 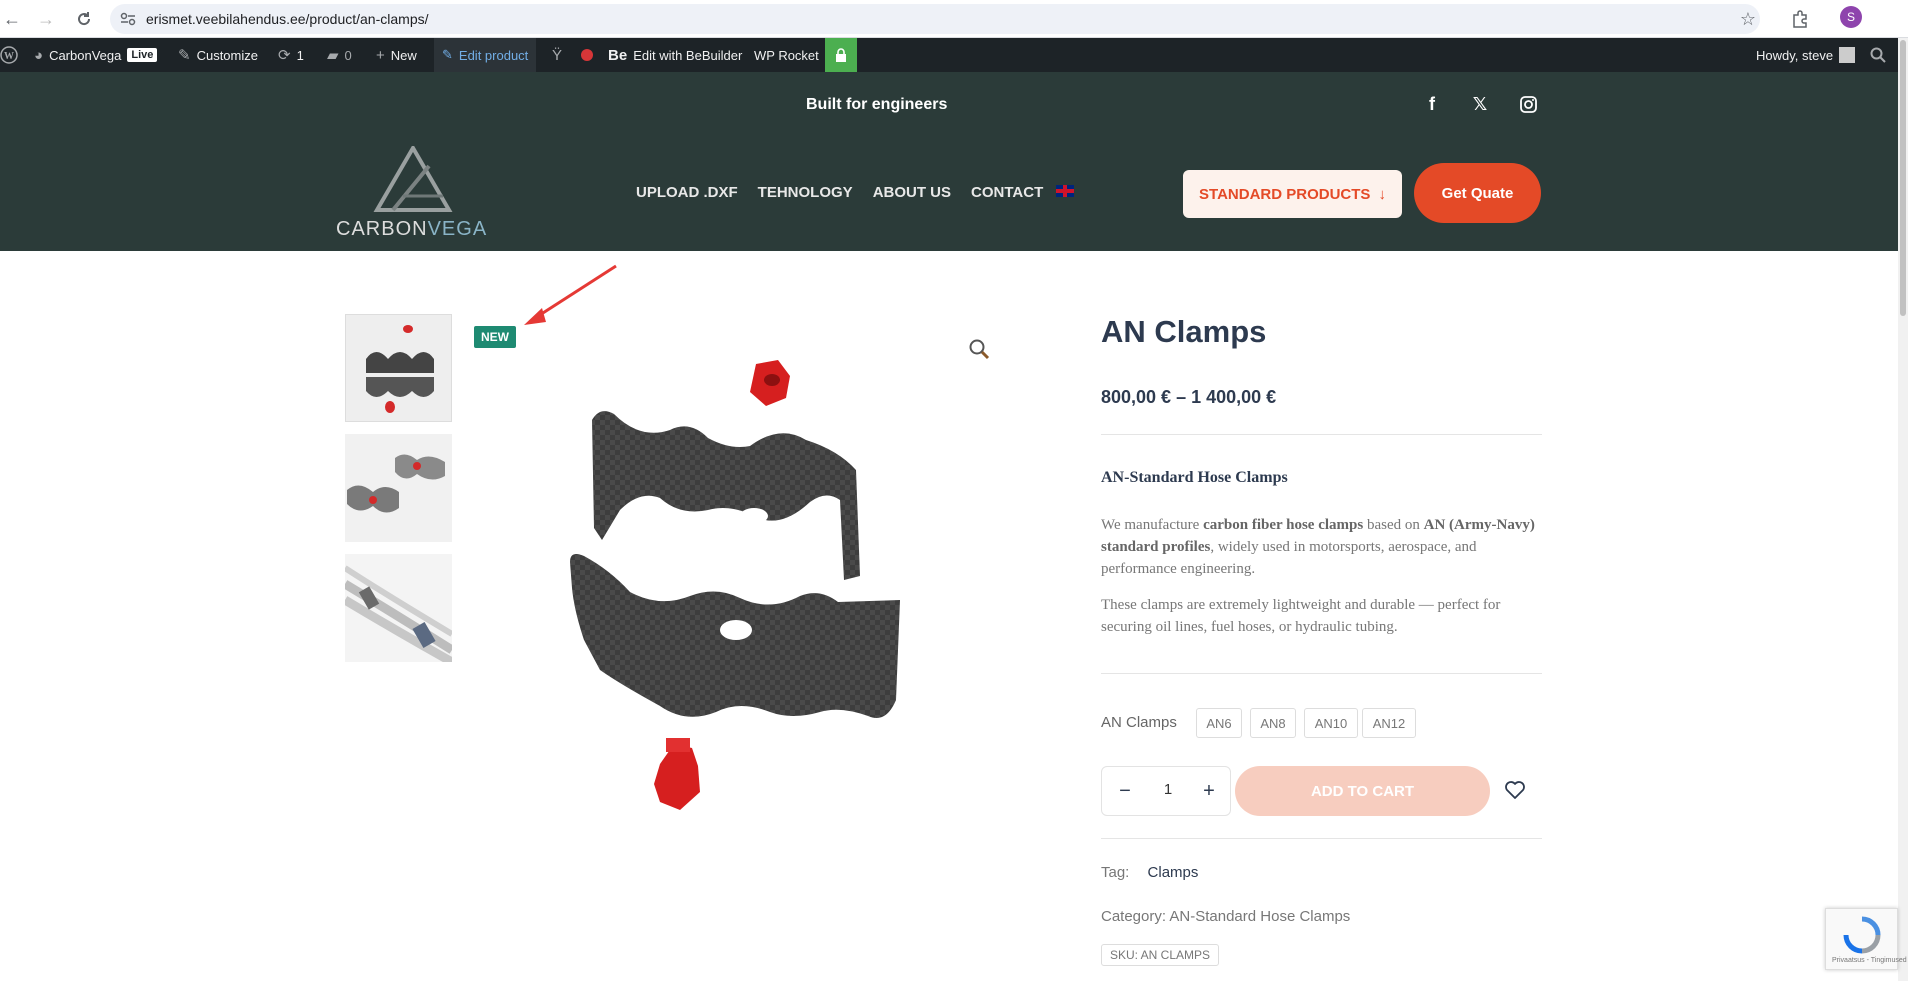 What do you see at coordinates (1273, 723) in the screenshot?
I see `variation-an8: AN8` at bounding box center [1273, 723].